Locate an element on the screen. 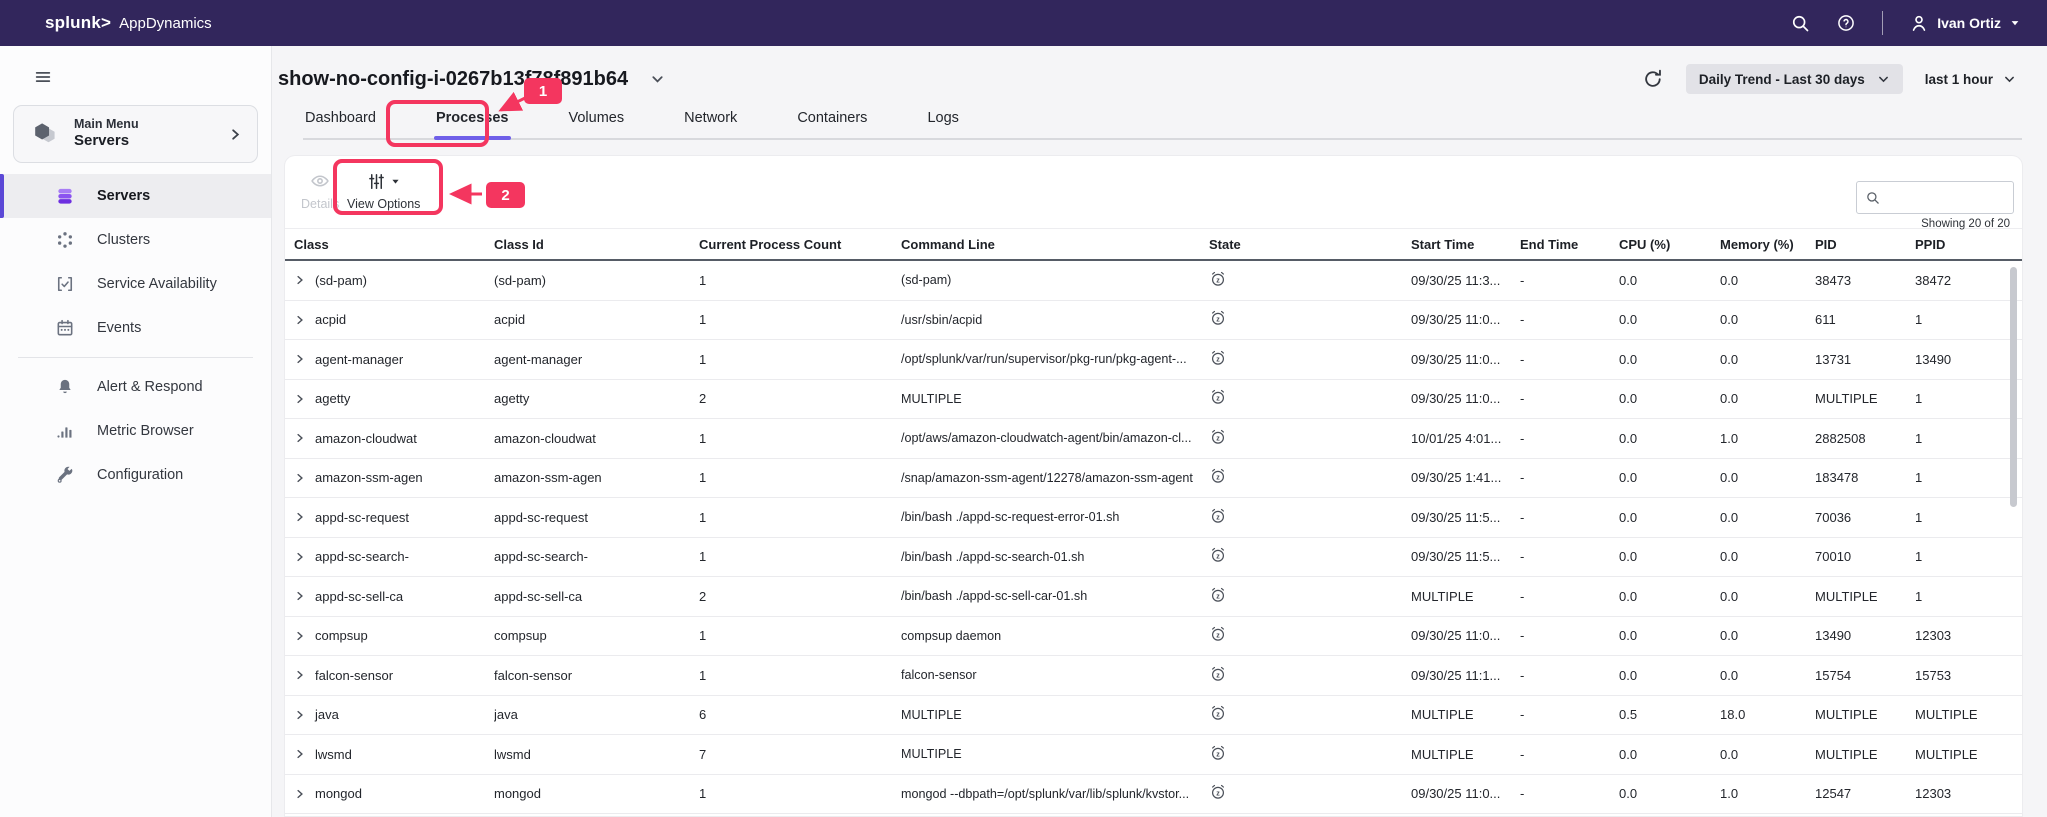 This screenshot has width=2047, height=817. cell-class-id: agetty is located at coordinates (512, 399).